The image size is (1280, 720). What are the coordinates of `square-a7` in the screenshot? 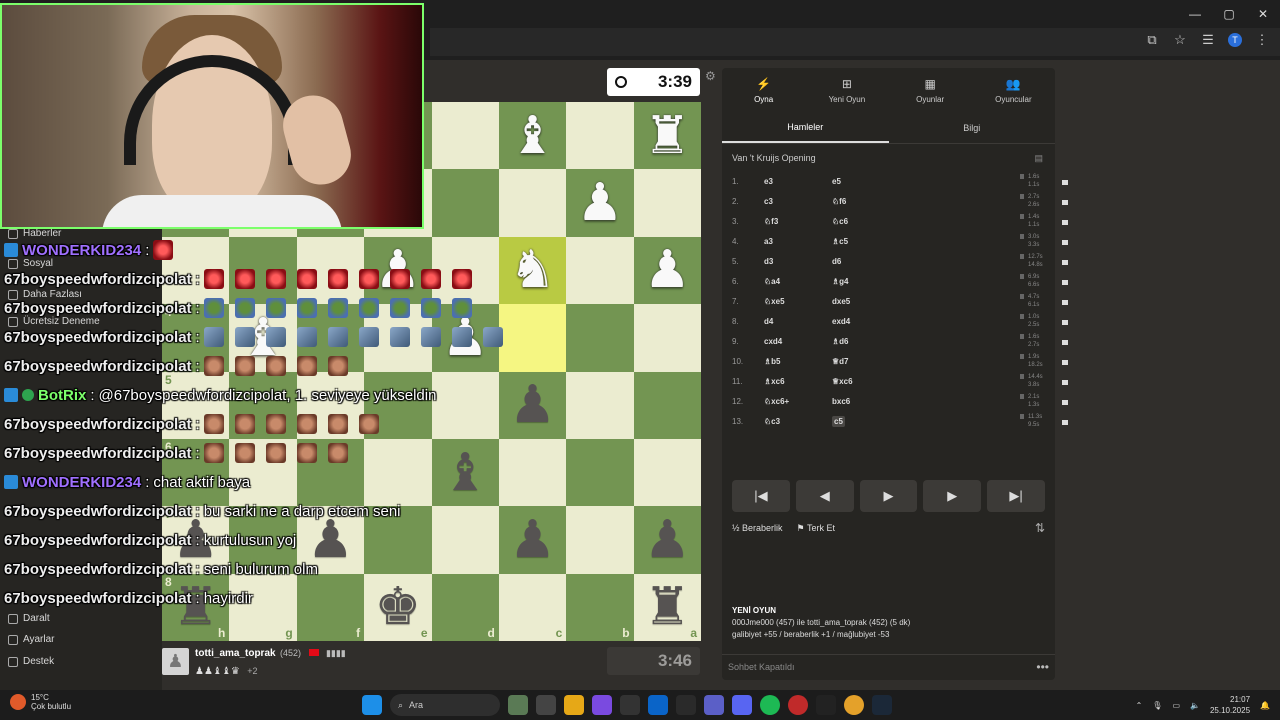 It's located at (667, 203).